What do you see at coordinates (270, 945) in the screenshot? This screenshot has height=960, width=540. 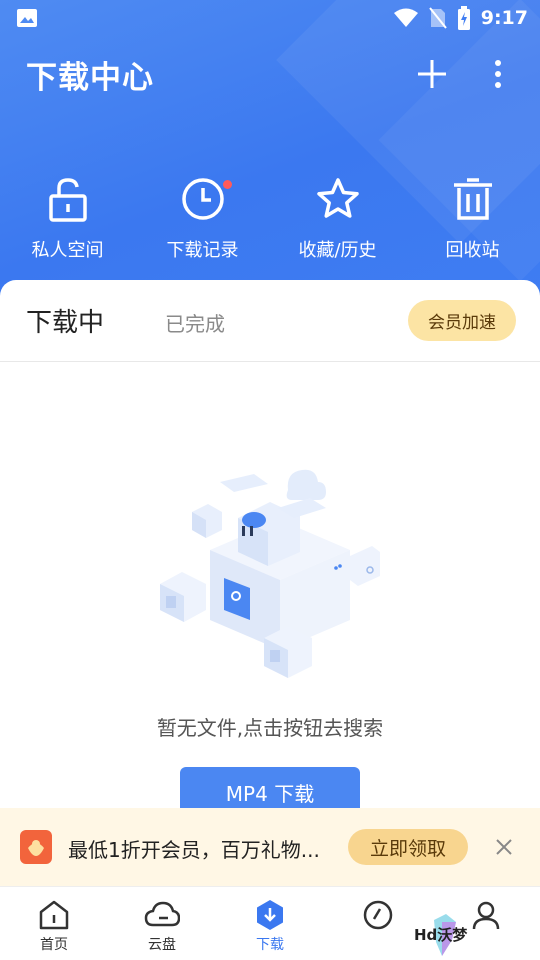 I see `nav-label: 下载` at bounding box center [270, 945].